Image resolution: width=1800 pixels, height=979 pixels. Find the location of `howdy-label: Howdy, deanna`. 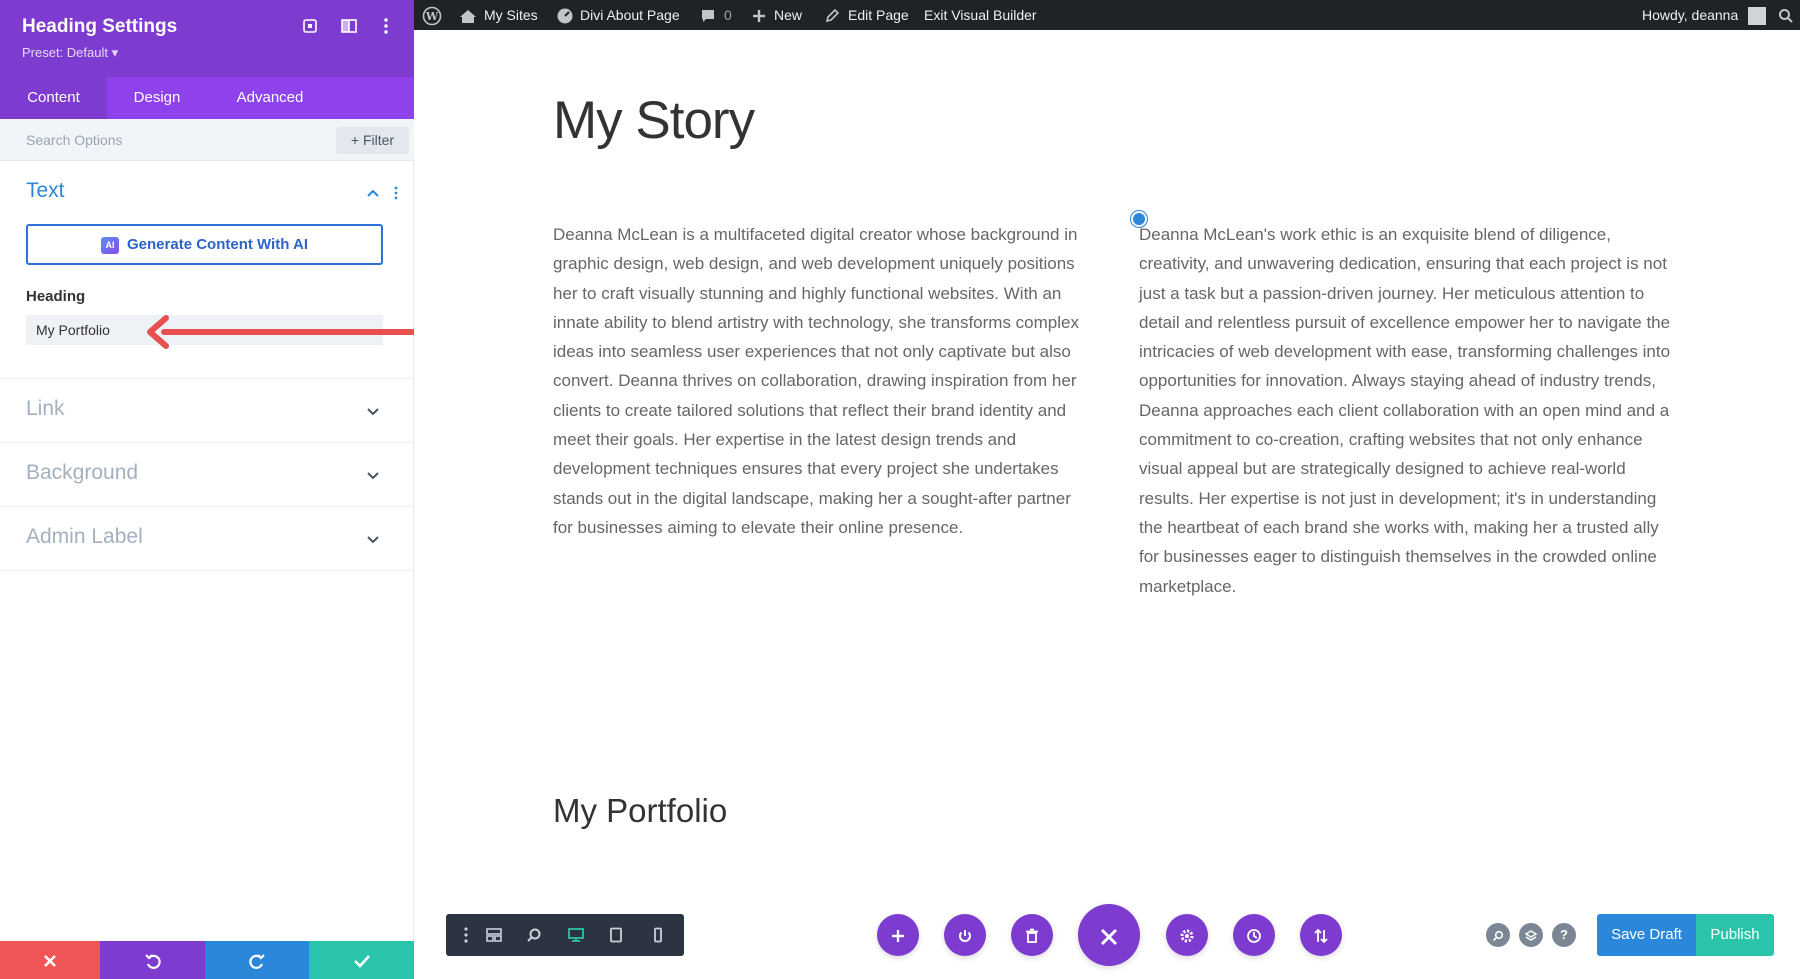

howdy-label: Howdy, deanna is located at coordinates (1690, 15).